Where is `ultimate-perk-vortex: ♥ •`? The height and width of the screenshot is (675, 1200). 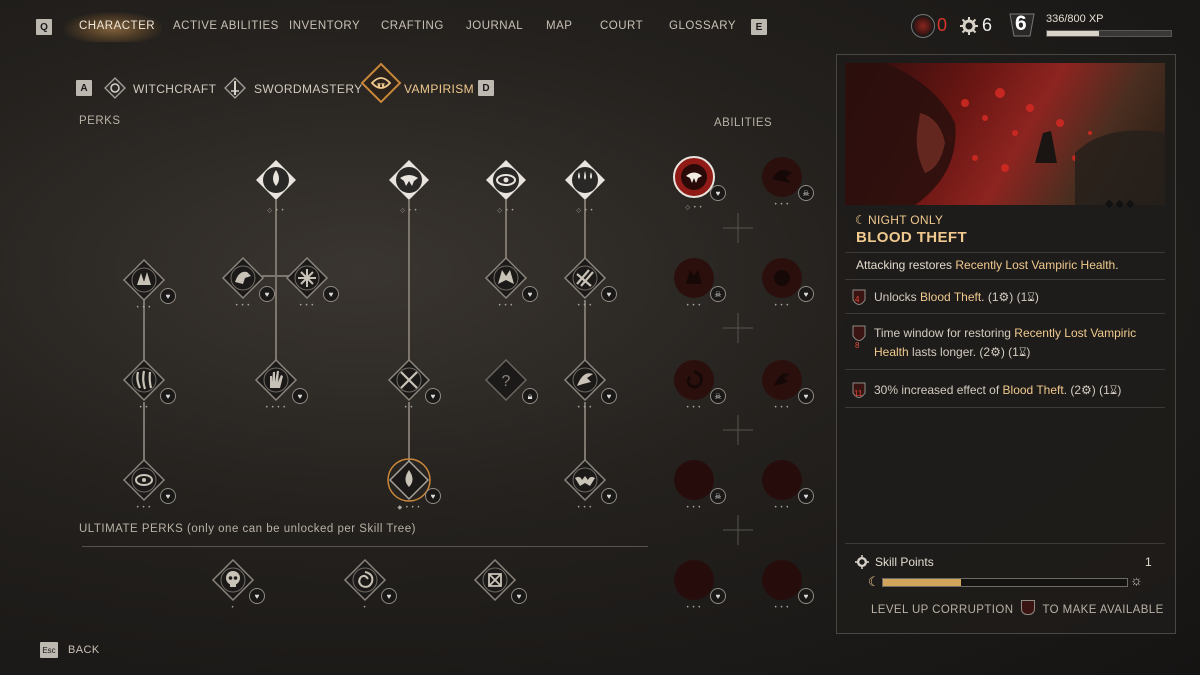 ultimate-perk-vortex: ♥ • is located at coordinates (370, 584).